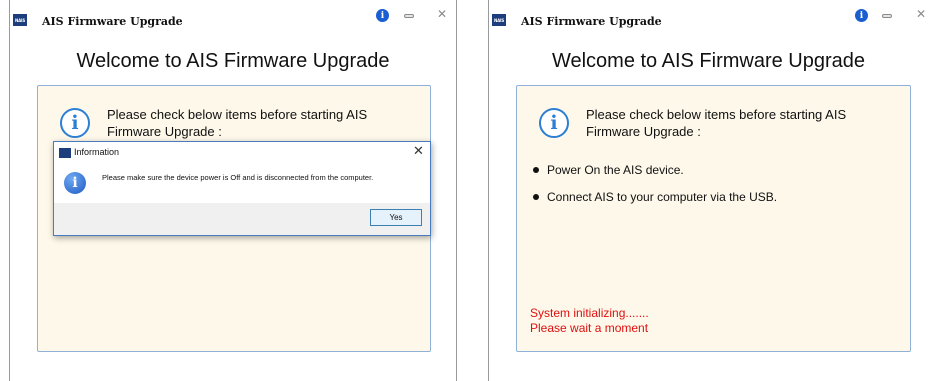 This screenshot has height=381, width=928. Describe the element at coordinates (589, 328) in the screenshot. I see `status-text-wait: Please wait a moment` at that location.